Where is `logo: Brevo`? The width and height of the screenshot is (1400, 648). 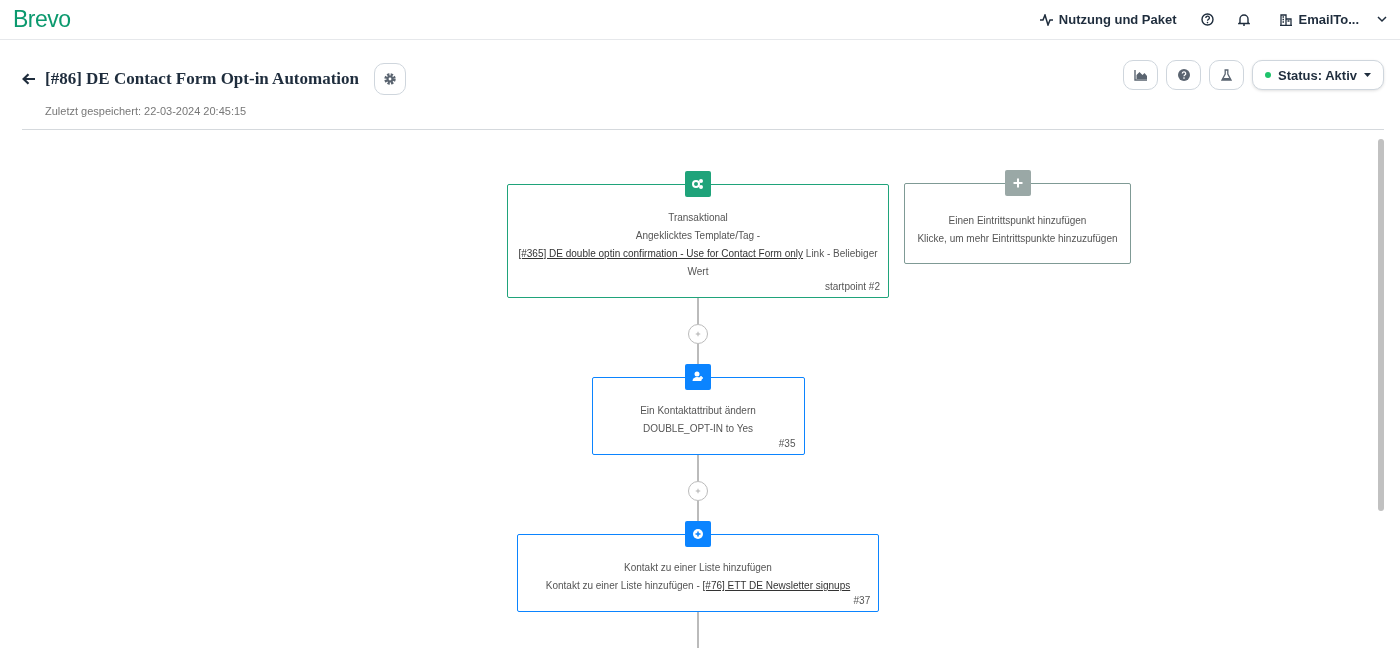
logo: Brevo is located at coordinates (42, 19).